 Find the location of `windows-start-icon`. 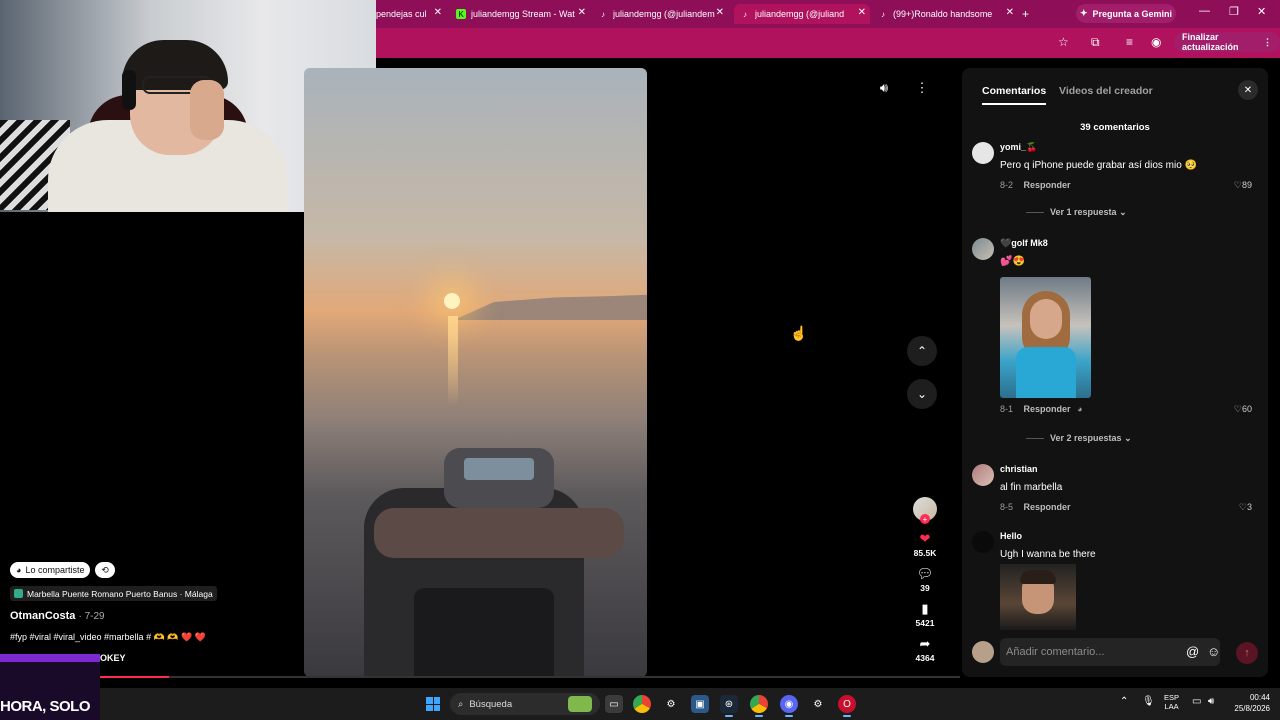

windows-start-icon is located at coordinates (433, 704).